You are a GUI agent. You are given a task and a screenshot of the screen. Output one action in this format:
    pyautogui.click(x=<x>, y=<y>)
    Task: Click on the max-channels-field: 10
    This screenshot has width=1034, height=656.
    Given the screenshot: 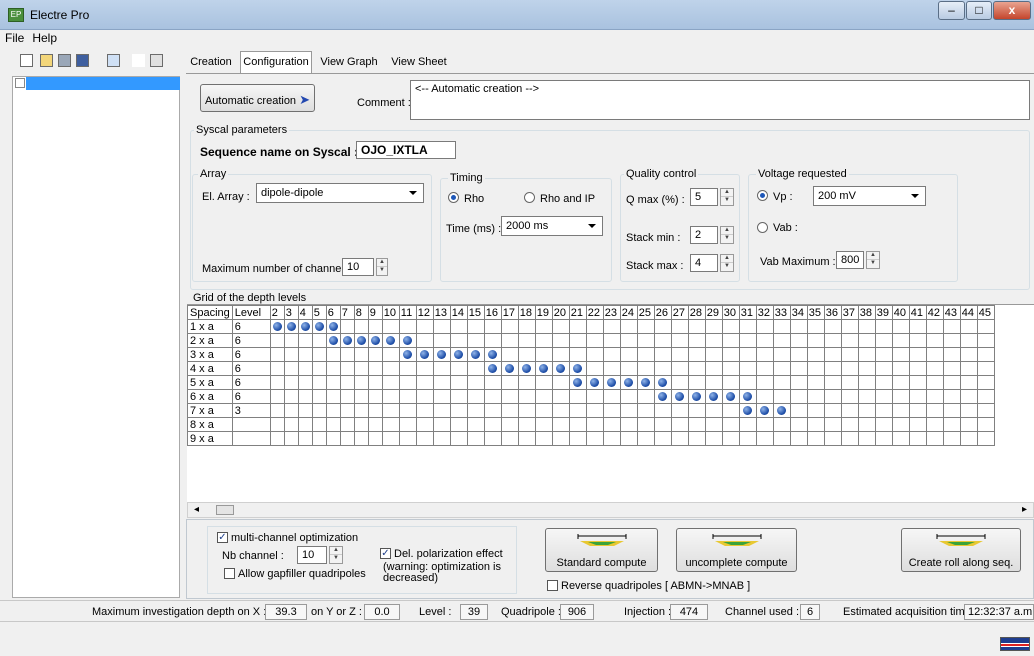 What is the action you would take?
    pyautogui.click(x=358, y=267)
    